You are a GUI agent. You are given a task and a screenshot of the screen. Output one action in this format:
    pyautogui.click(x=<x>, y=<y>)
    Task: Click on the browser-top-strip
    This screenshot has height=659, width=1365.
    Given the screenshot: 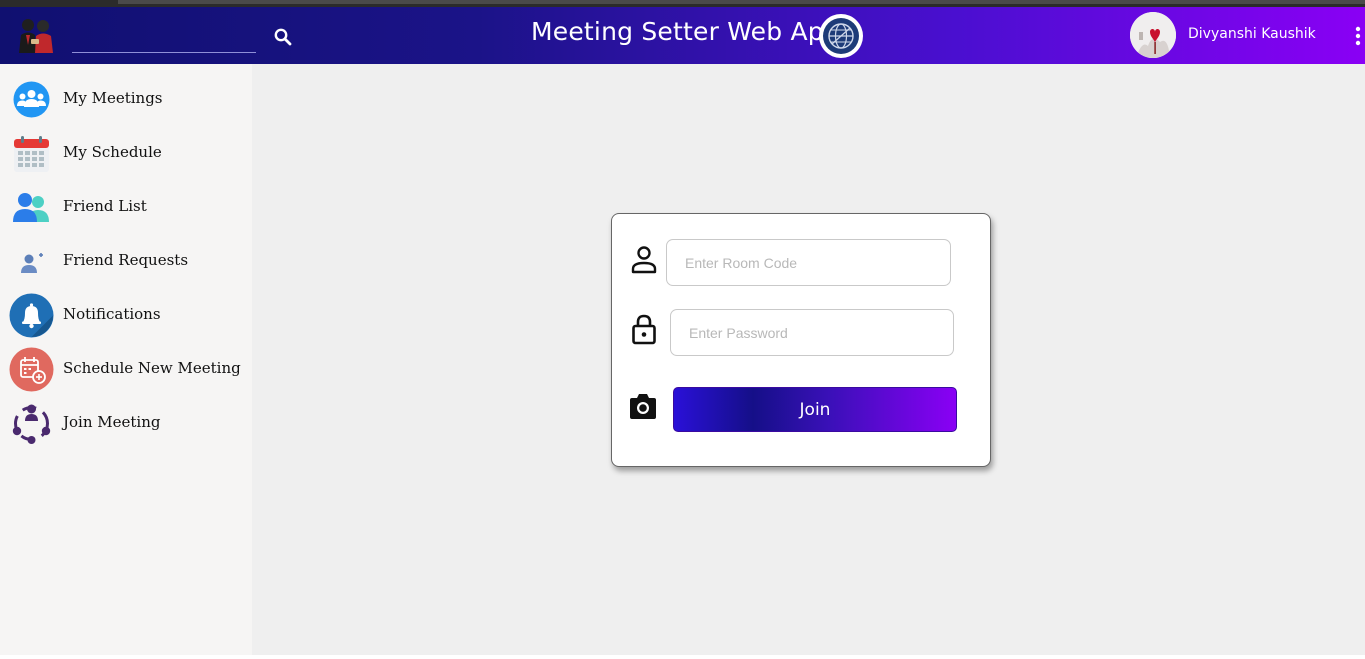 What is the action you would take?
    pyautogui.click(x=682, y=3)
    